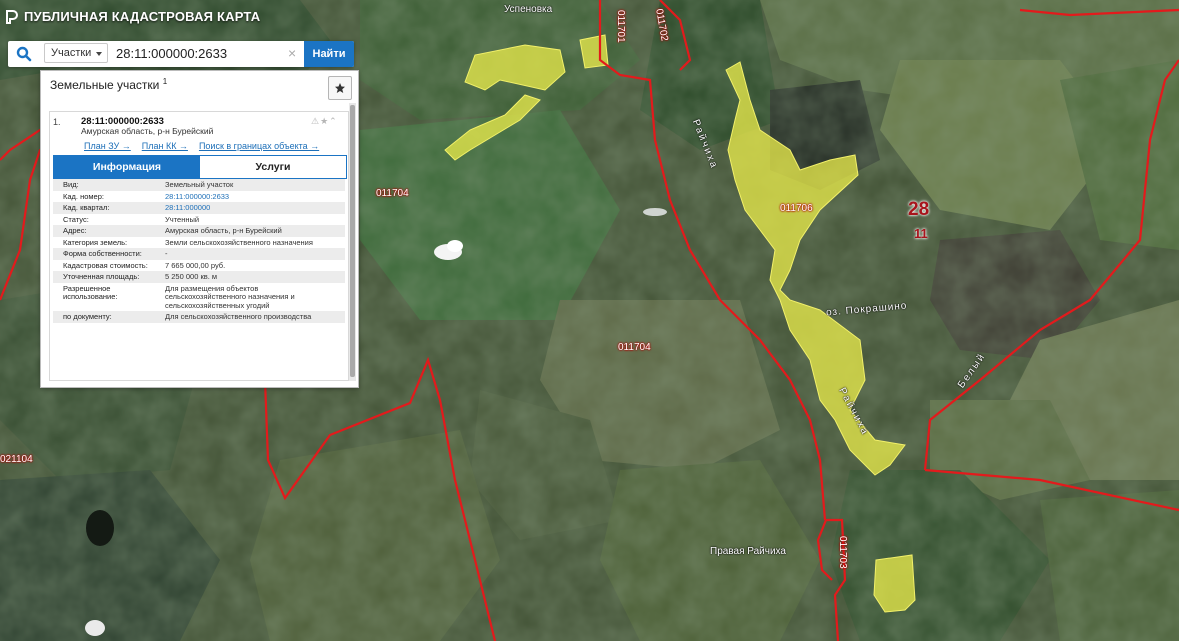 The image size is (1179, 641). I want to click on row-value: Земельный участок, so click(251, 185).